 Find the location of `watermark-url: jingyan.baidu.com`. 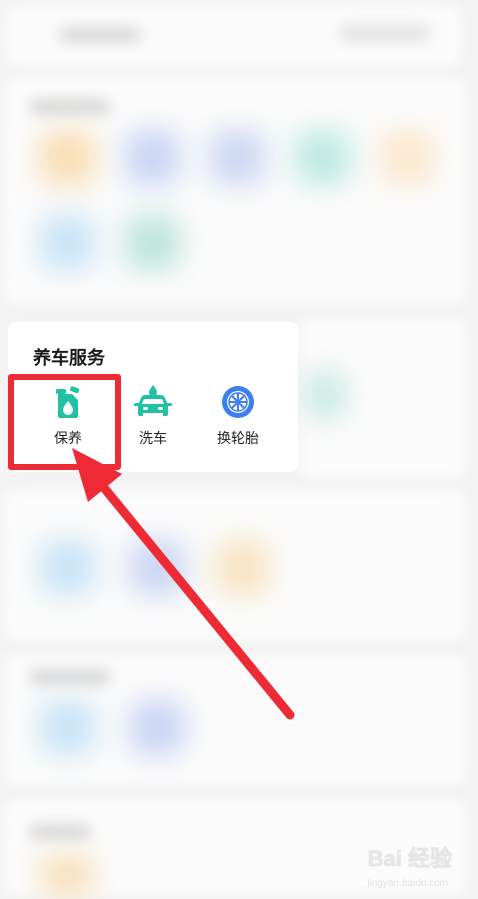

watermark-url: jingyan.baidu.com is located at coordinates (407, 883).